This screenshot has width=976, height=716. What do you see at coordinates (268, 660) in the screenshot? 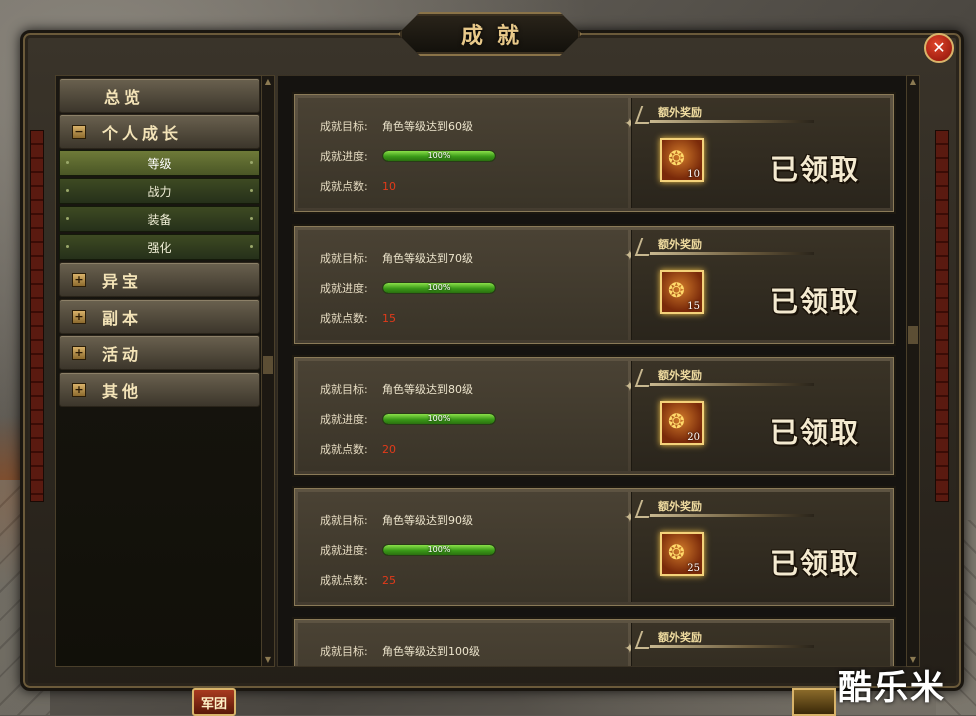
I see `scroll-down-icon: ▼` at bounding box center [268, 660].